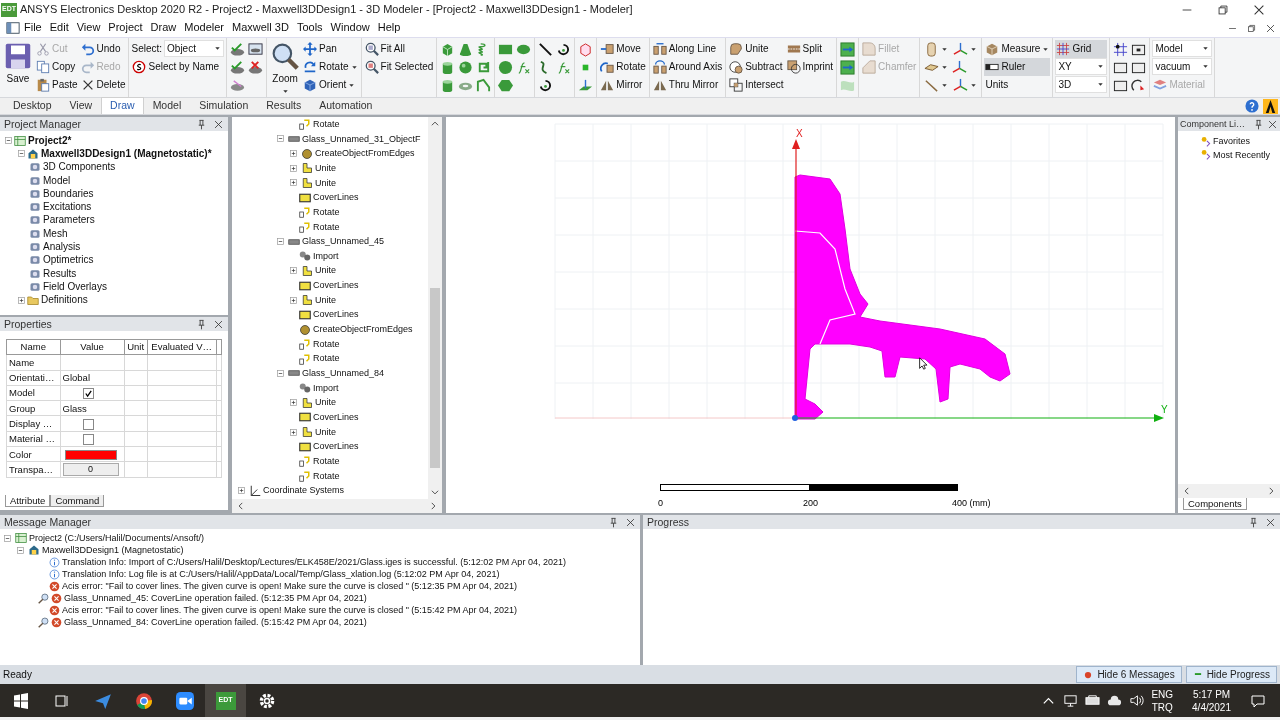  Describe the element at coordinates (524, 67) in the screenshot. I see `equation-curve-icon` at that location.